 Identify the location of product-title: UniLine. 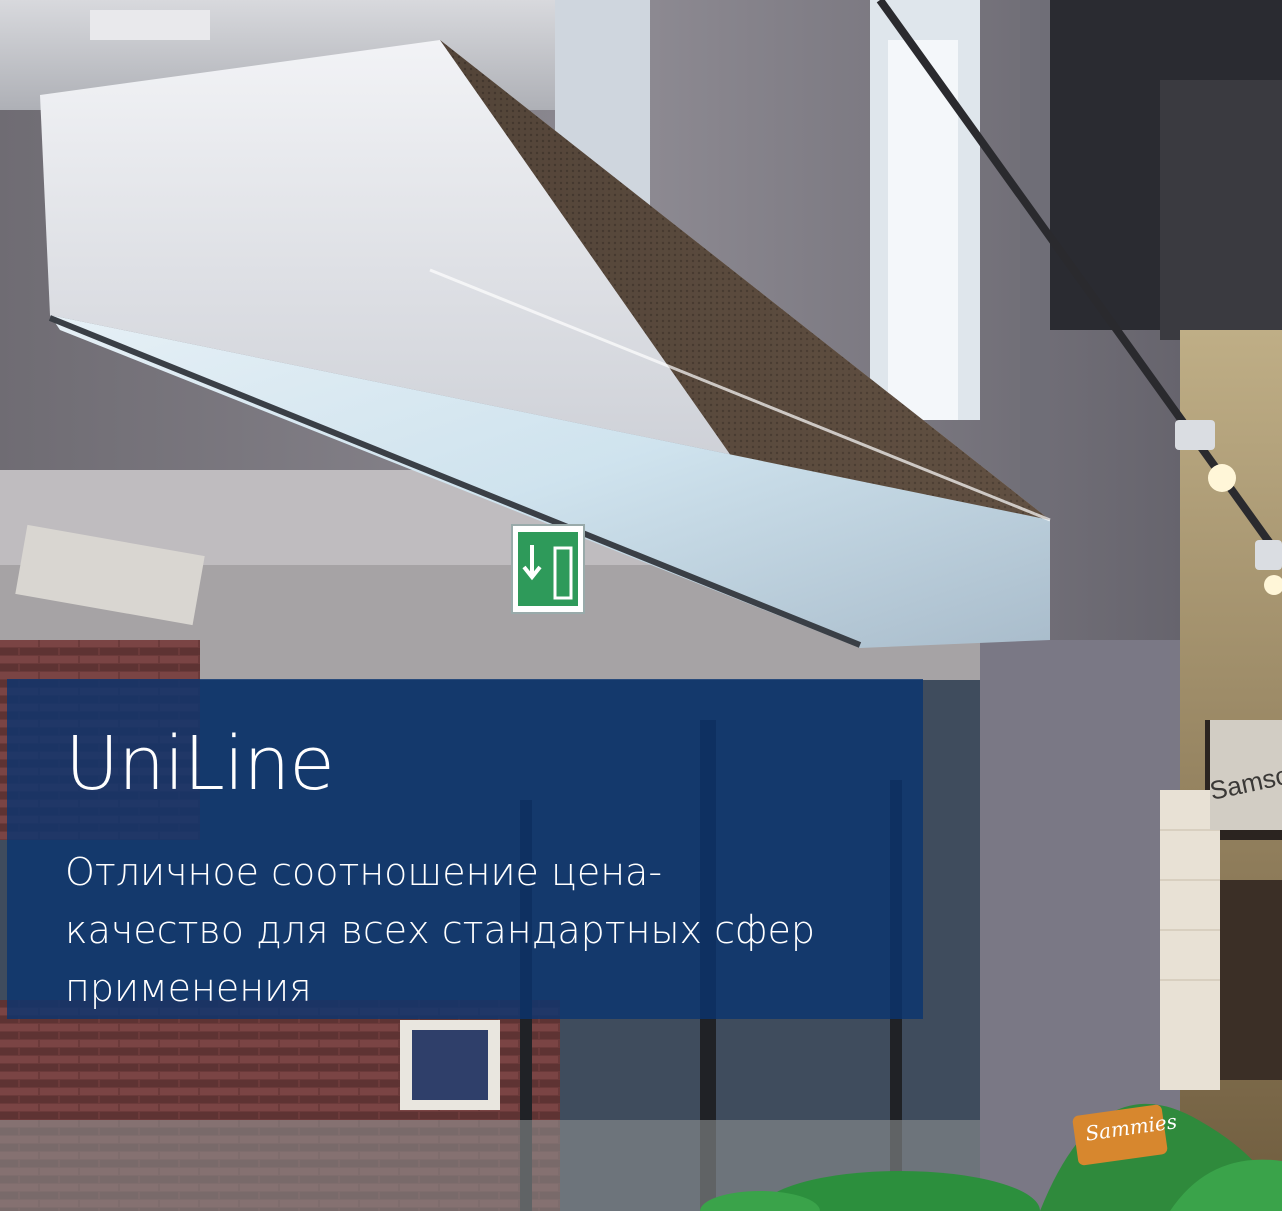
(200, 764).